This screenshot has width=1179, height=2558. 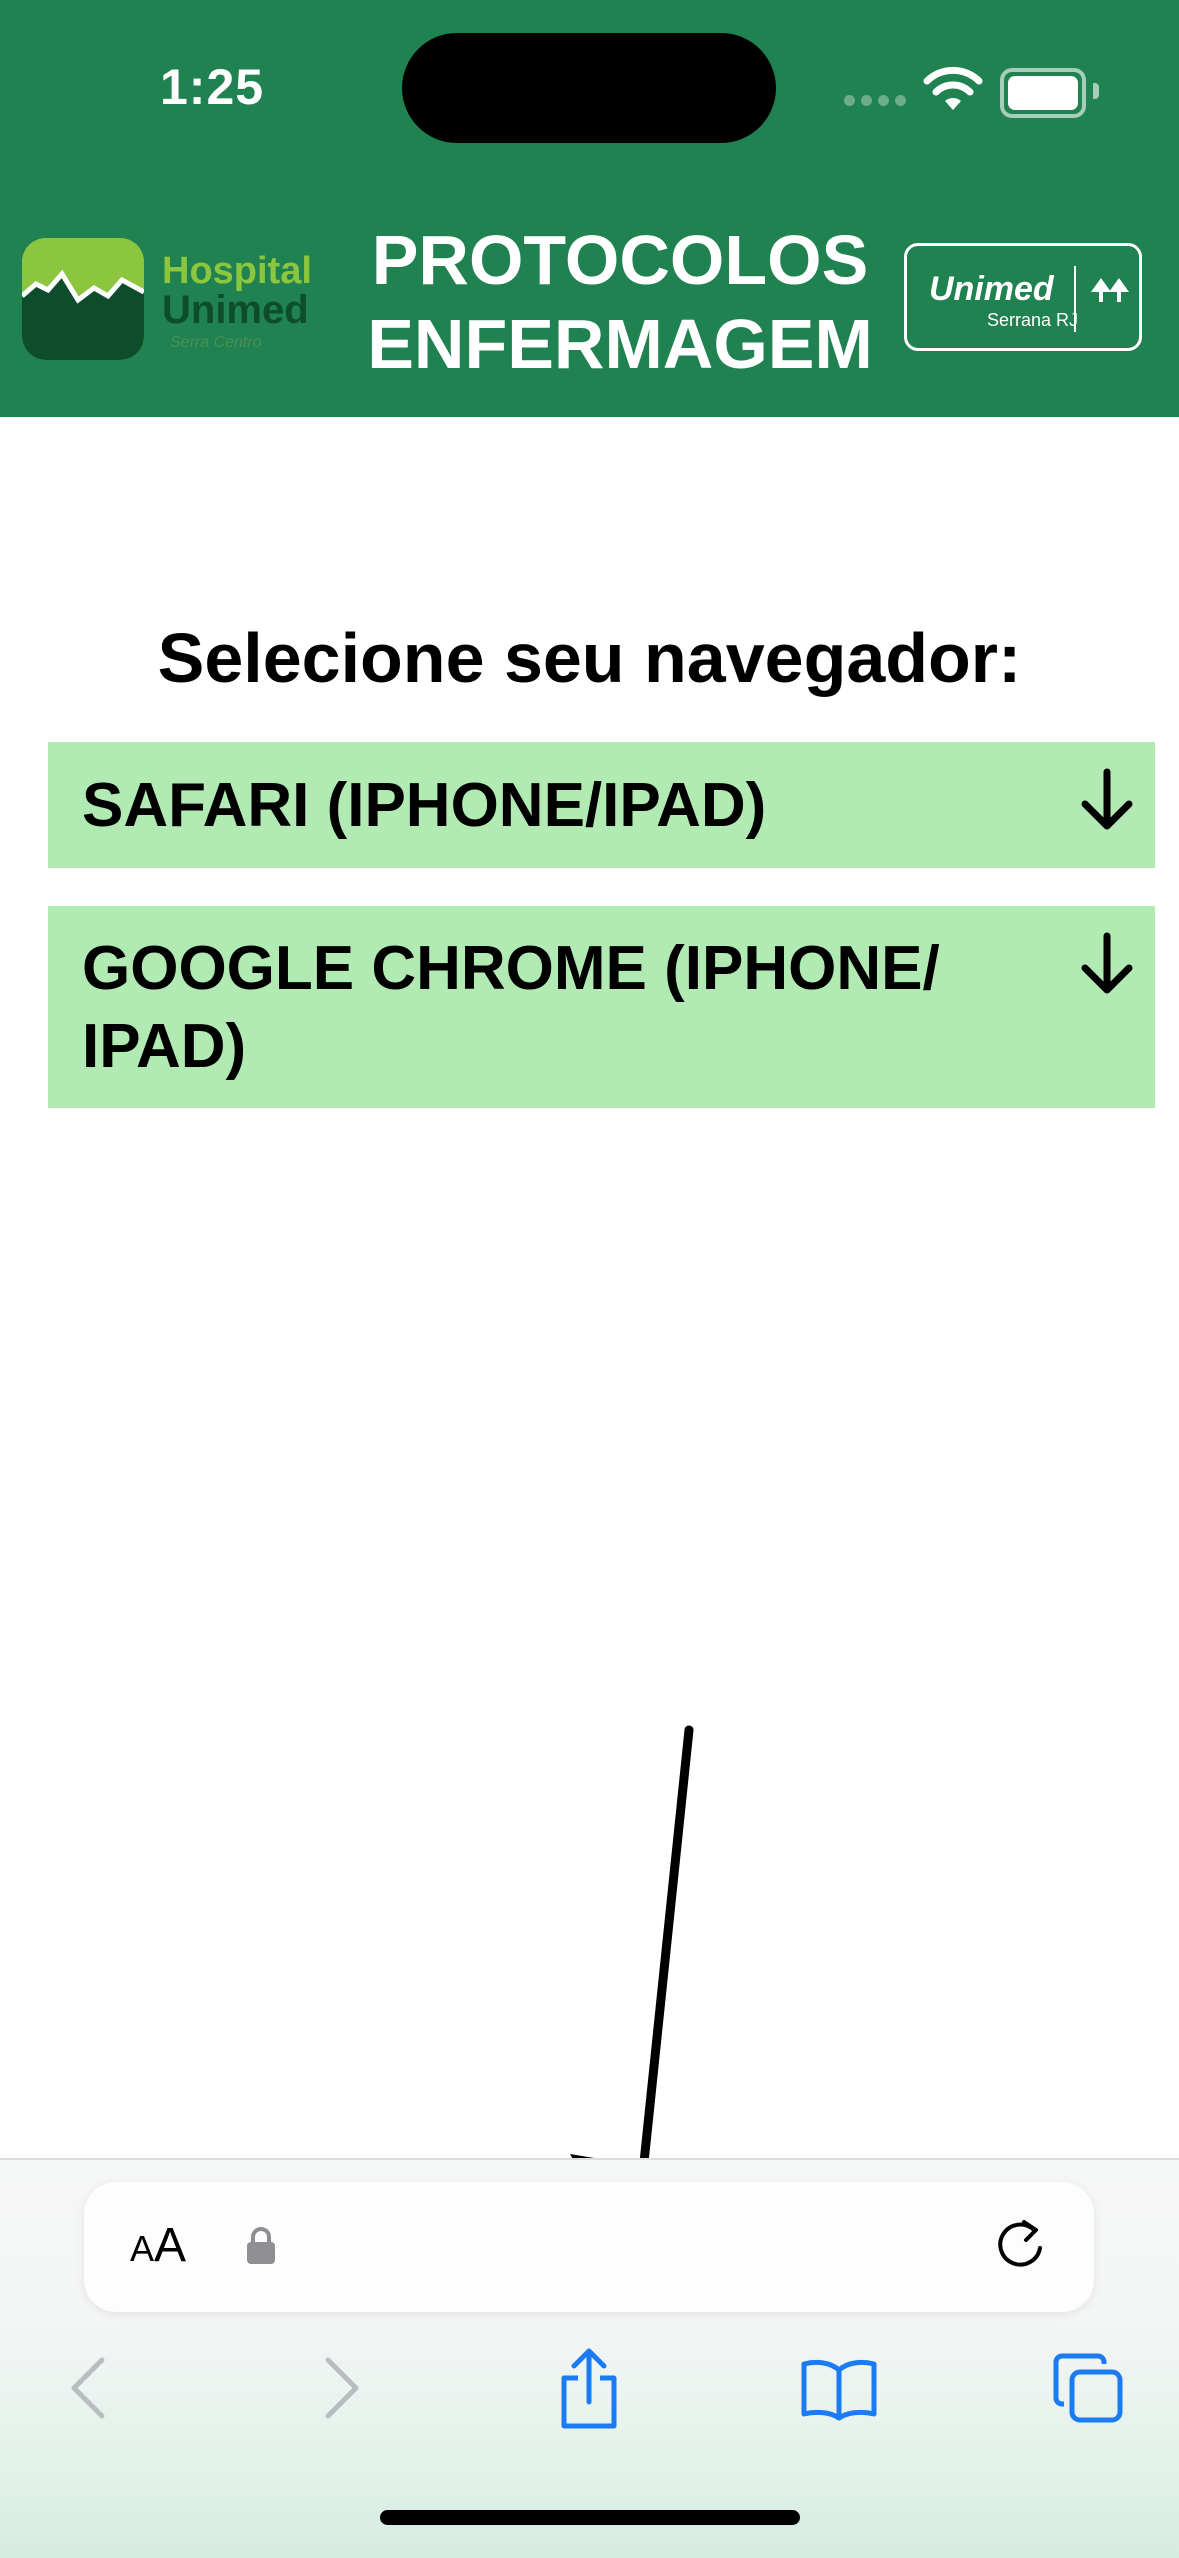 What do you see at coordinates (237, 271) in the screenshot?
I see `logo-text-hospital: Hospital` at bounding box center [237, 271].